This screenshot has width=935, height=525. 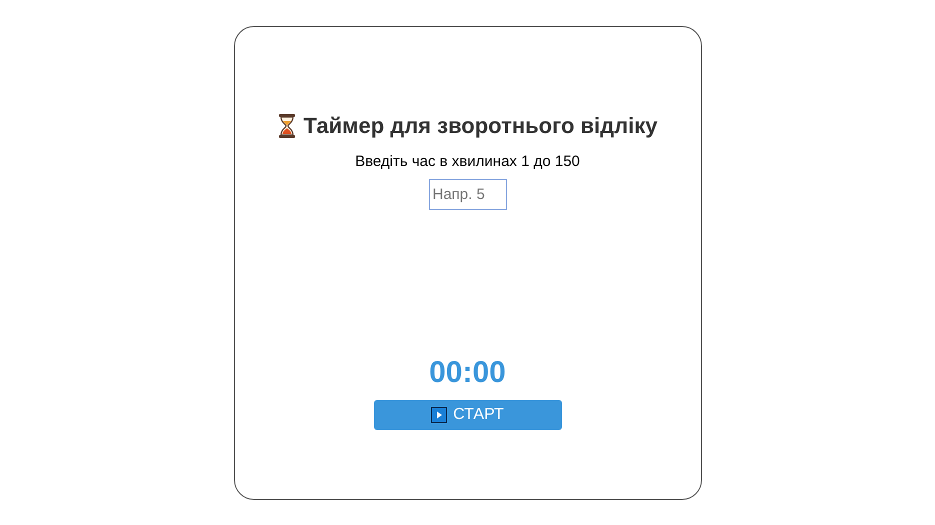 I want to click on play-icon, so click(x=439, y=415).